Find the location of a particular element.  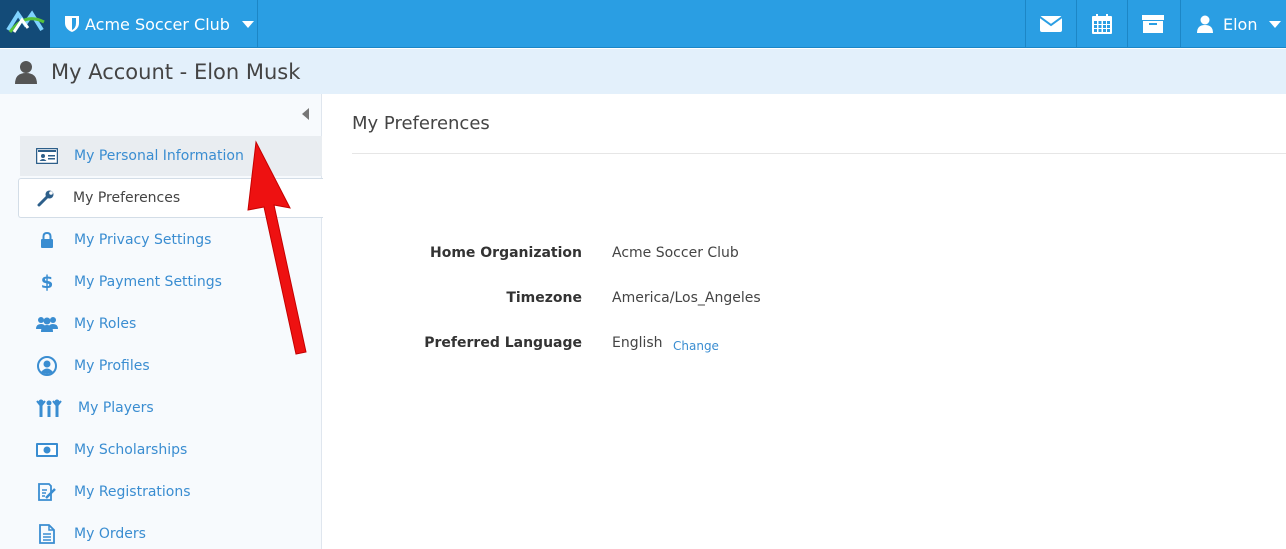

organization-name: Acme Soccer Club is located at coordinates (157, 24).